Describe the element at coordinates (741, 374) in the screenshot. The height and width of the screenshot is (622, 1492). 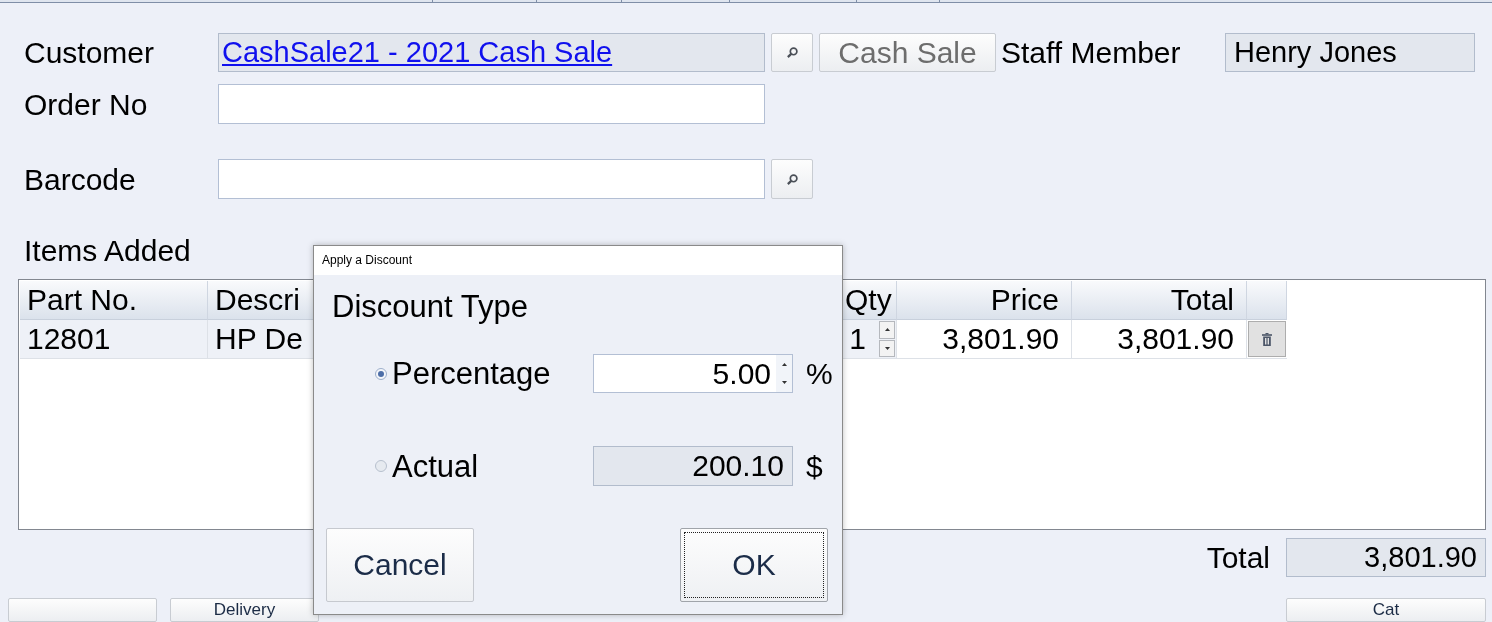
I see `field-value: 5.00` at that location.